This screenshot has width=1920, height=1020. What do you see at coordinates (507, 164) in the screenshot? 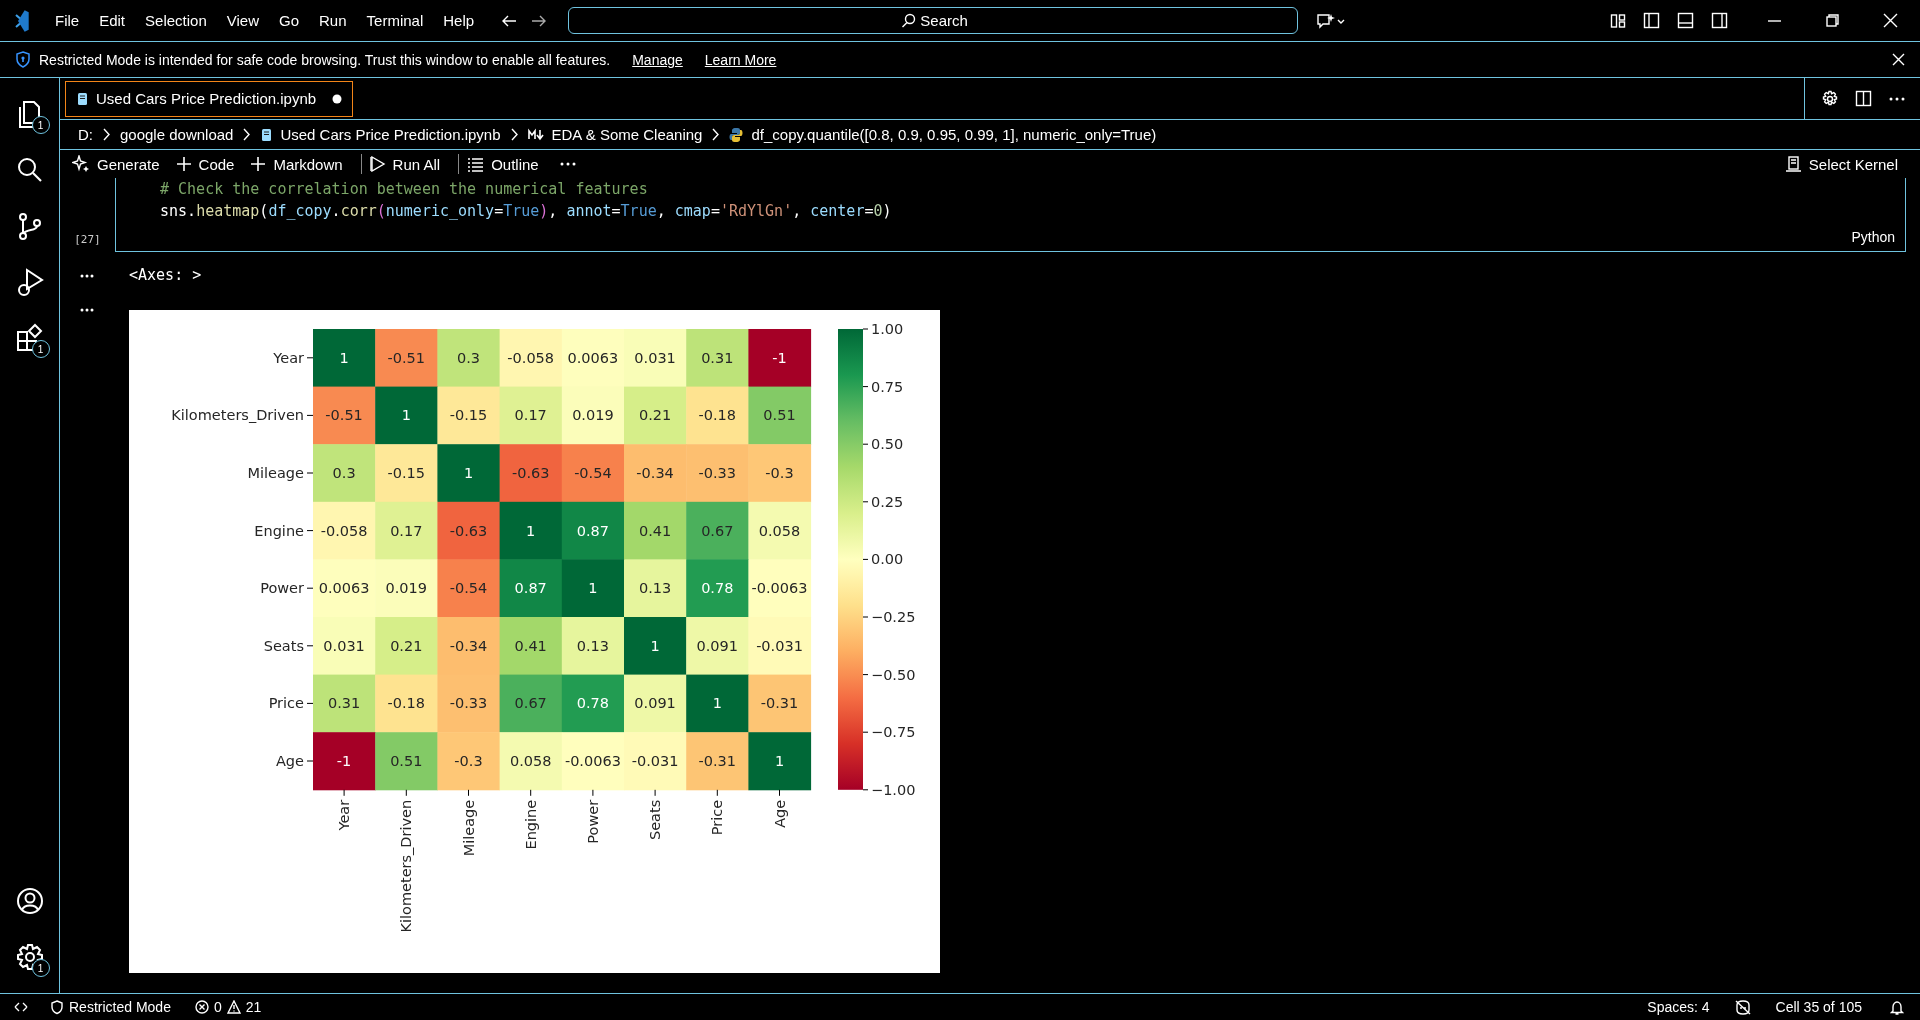
I see `toolbar-button: Outline` at bounding box center [507, 164].